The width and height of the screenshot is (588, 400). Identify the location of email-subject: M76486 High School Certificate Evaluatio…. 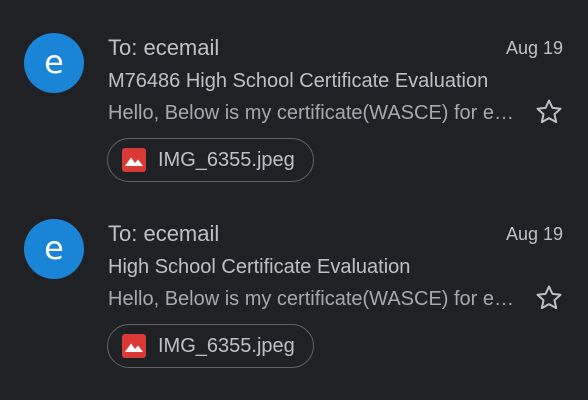
(298, 81).